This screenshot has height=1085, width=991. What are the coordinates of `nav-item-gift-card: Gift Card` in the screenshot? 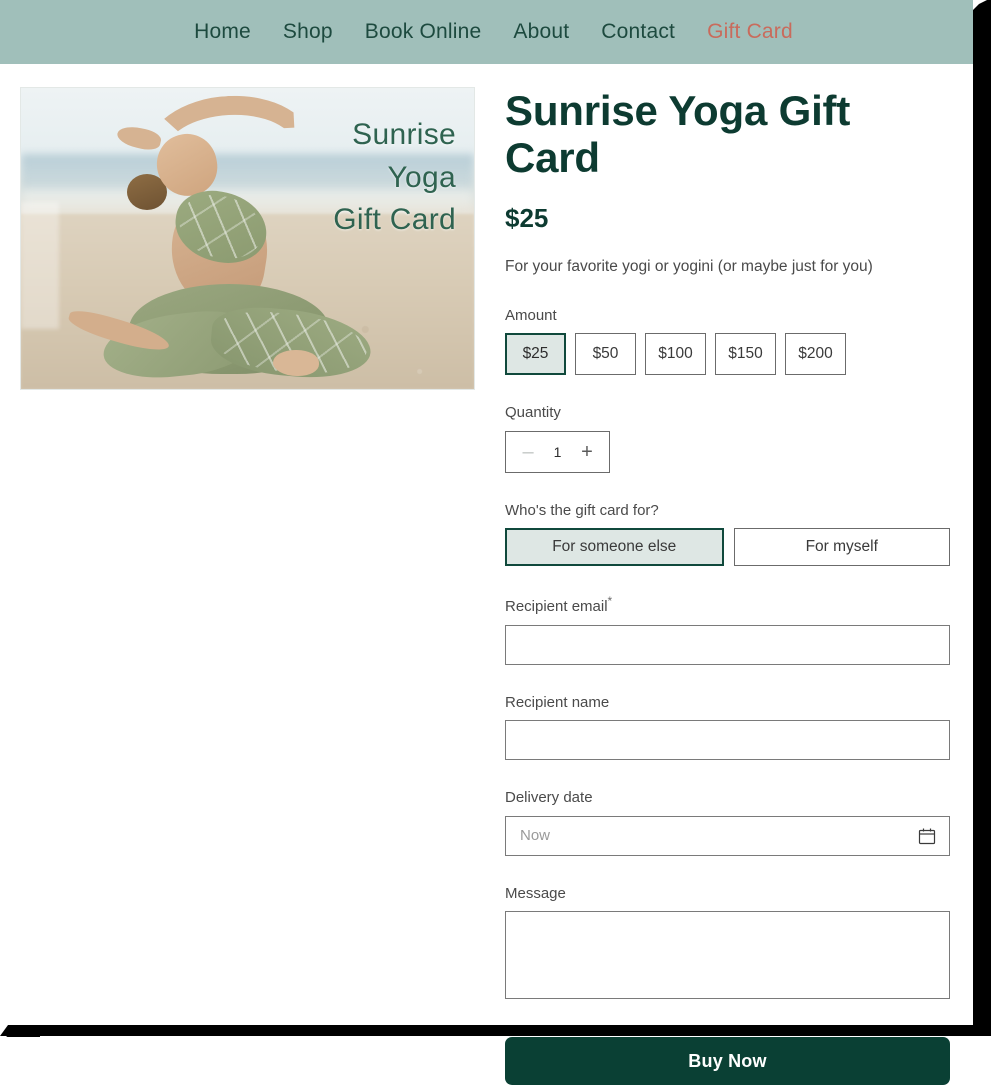 It's located at (750, 32).